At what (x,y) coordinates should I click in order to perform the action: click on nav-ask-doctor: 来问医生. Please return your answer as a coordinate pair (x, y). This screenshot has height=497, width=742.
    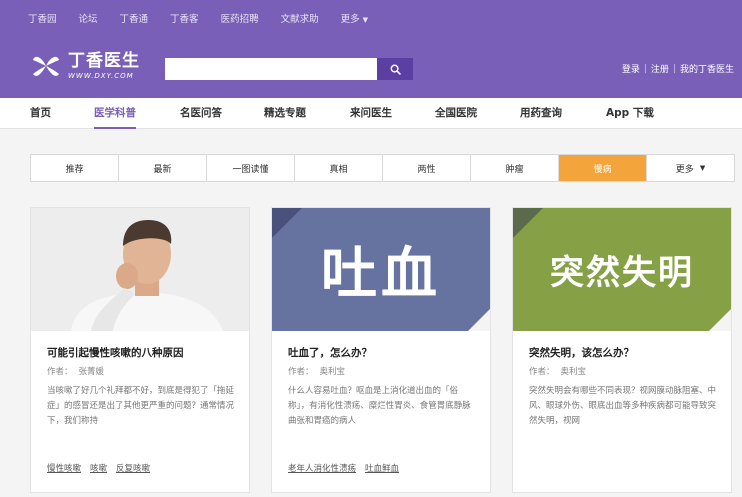
    Looking at the image, I should click on (371, 113).